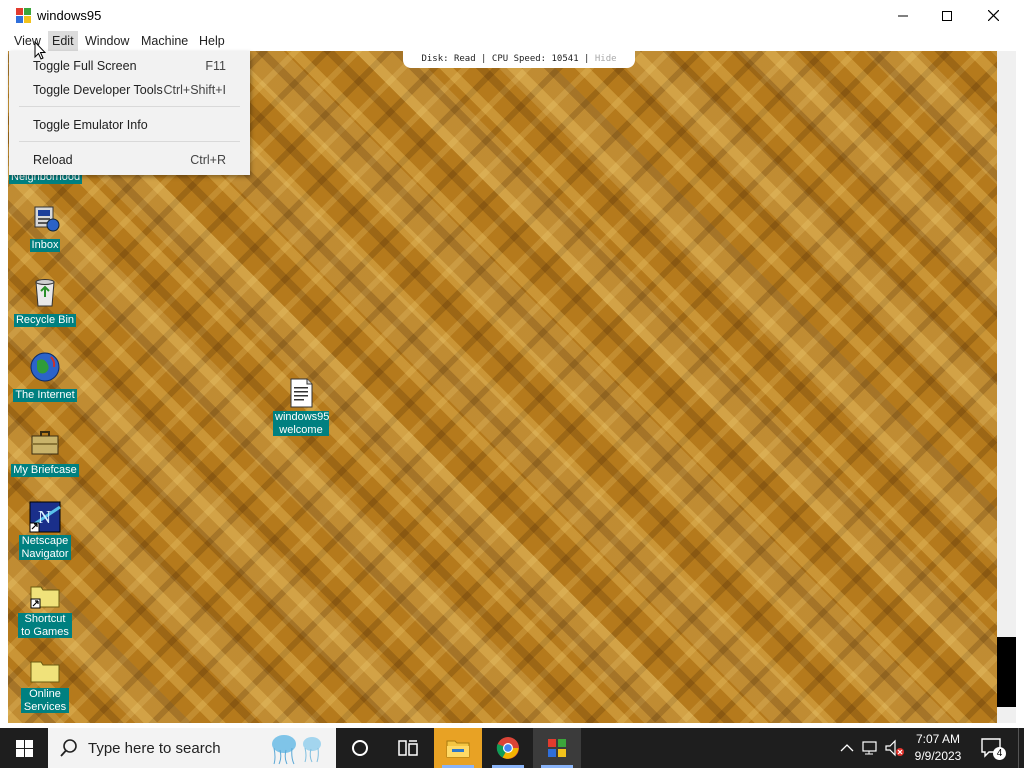  Describe the element at coordinates (435, 59) in the screenshot. I see `disk-label: Disk:` at that location.